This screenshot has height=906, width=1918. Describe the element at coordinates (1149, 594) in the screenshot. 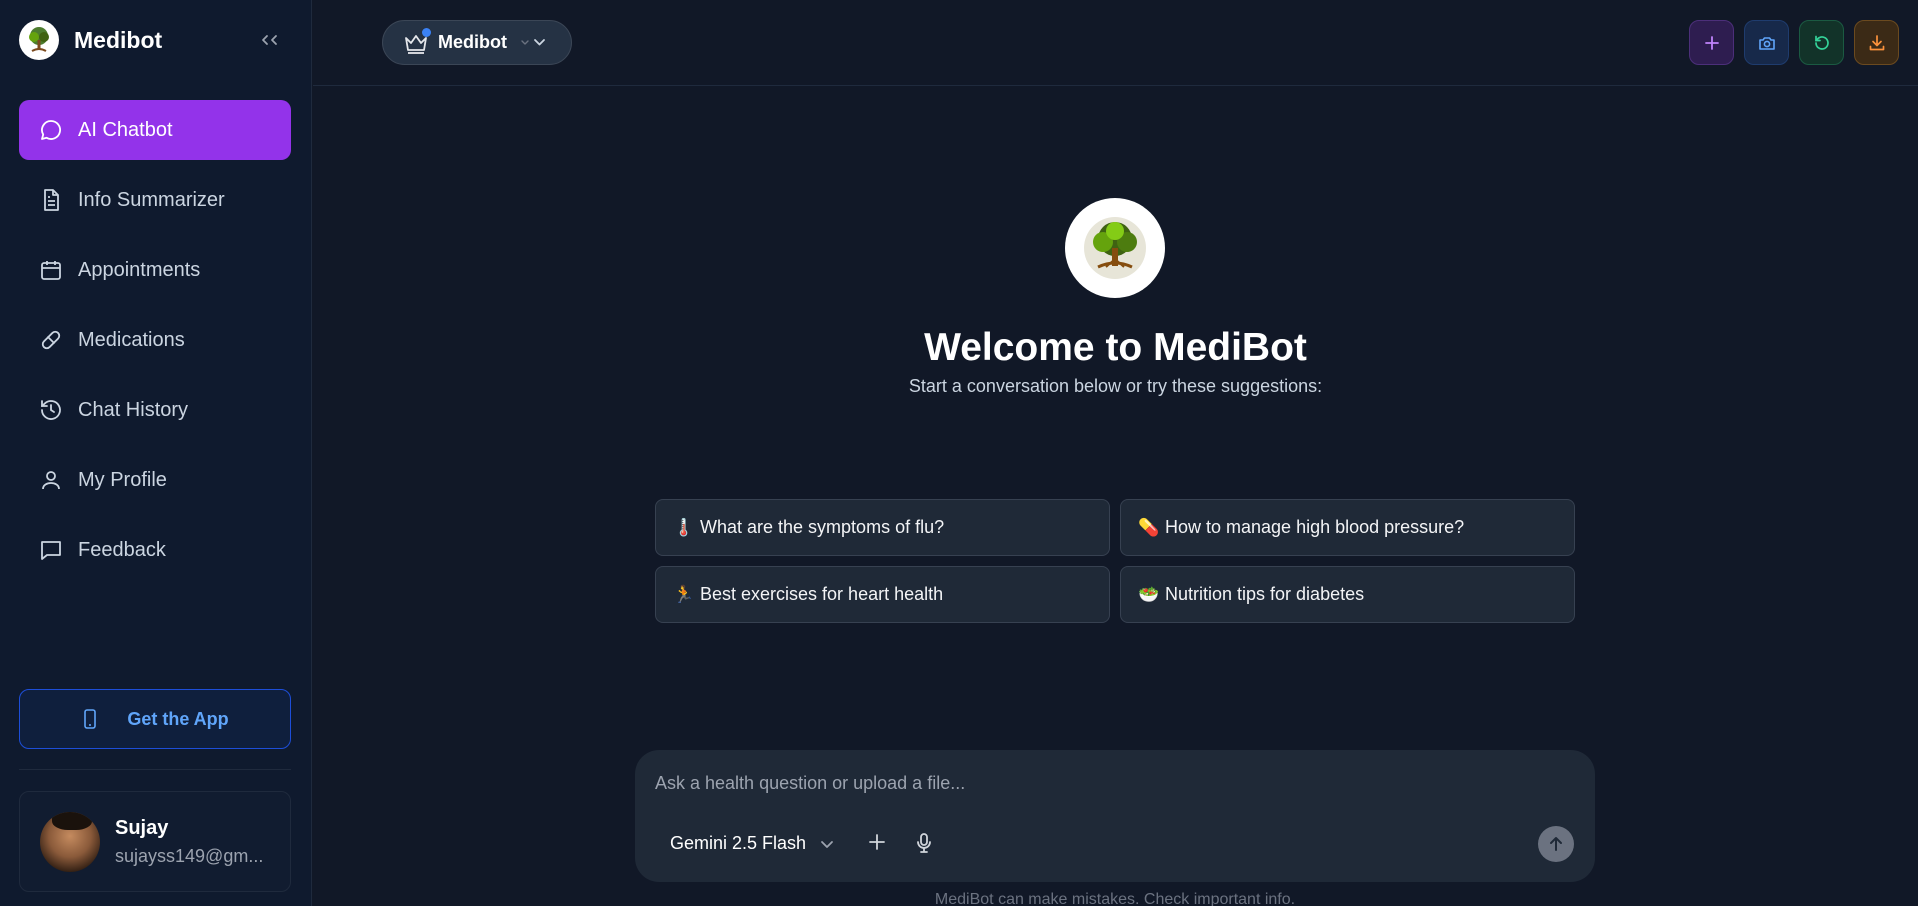

I see `salad-icon: 🥗` at that location.